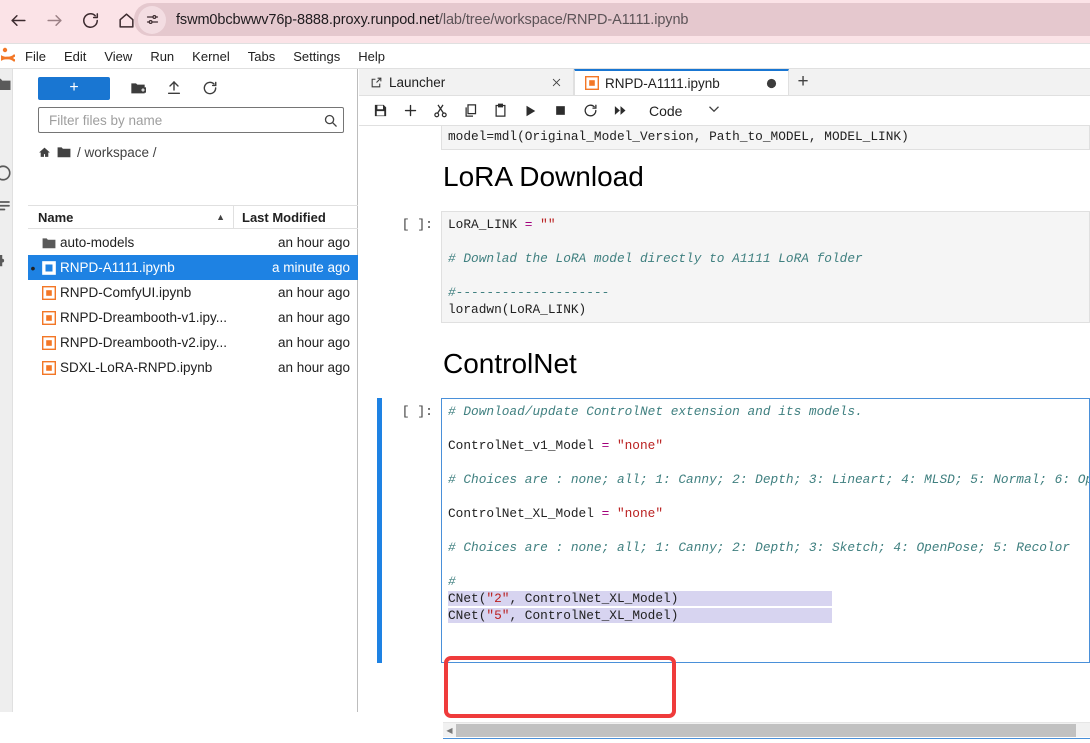  I want to click on launcher-icon, so click(376, 82).